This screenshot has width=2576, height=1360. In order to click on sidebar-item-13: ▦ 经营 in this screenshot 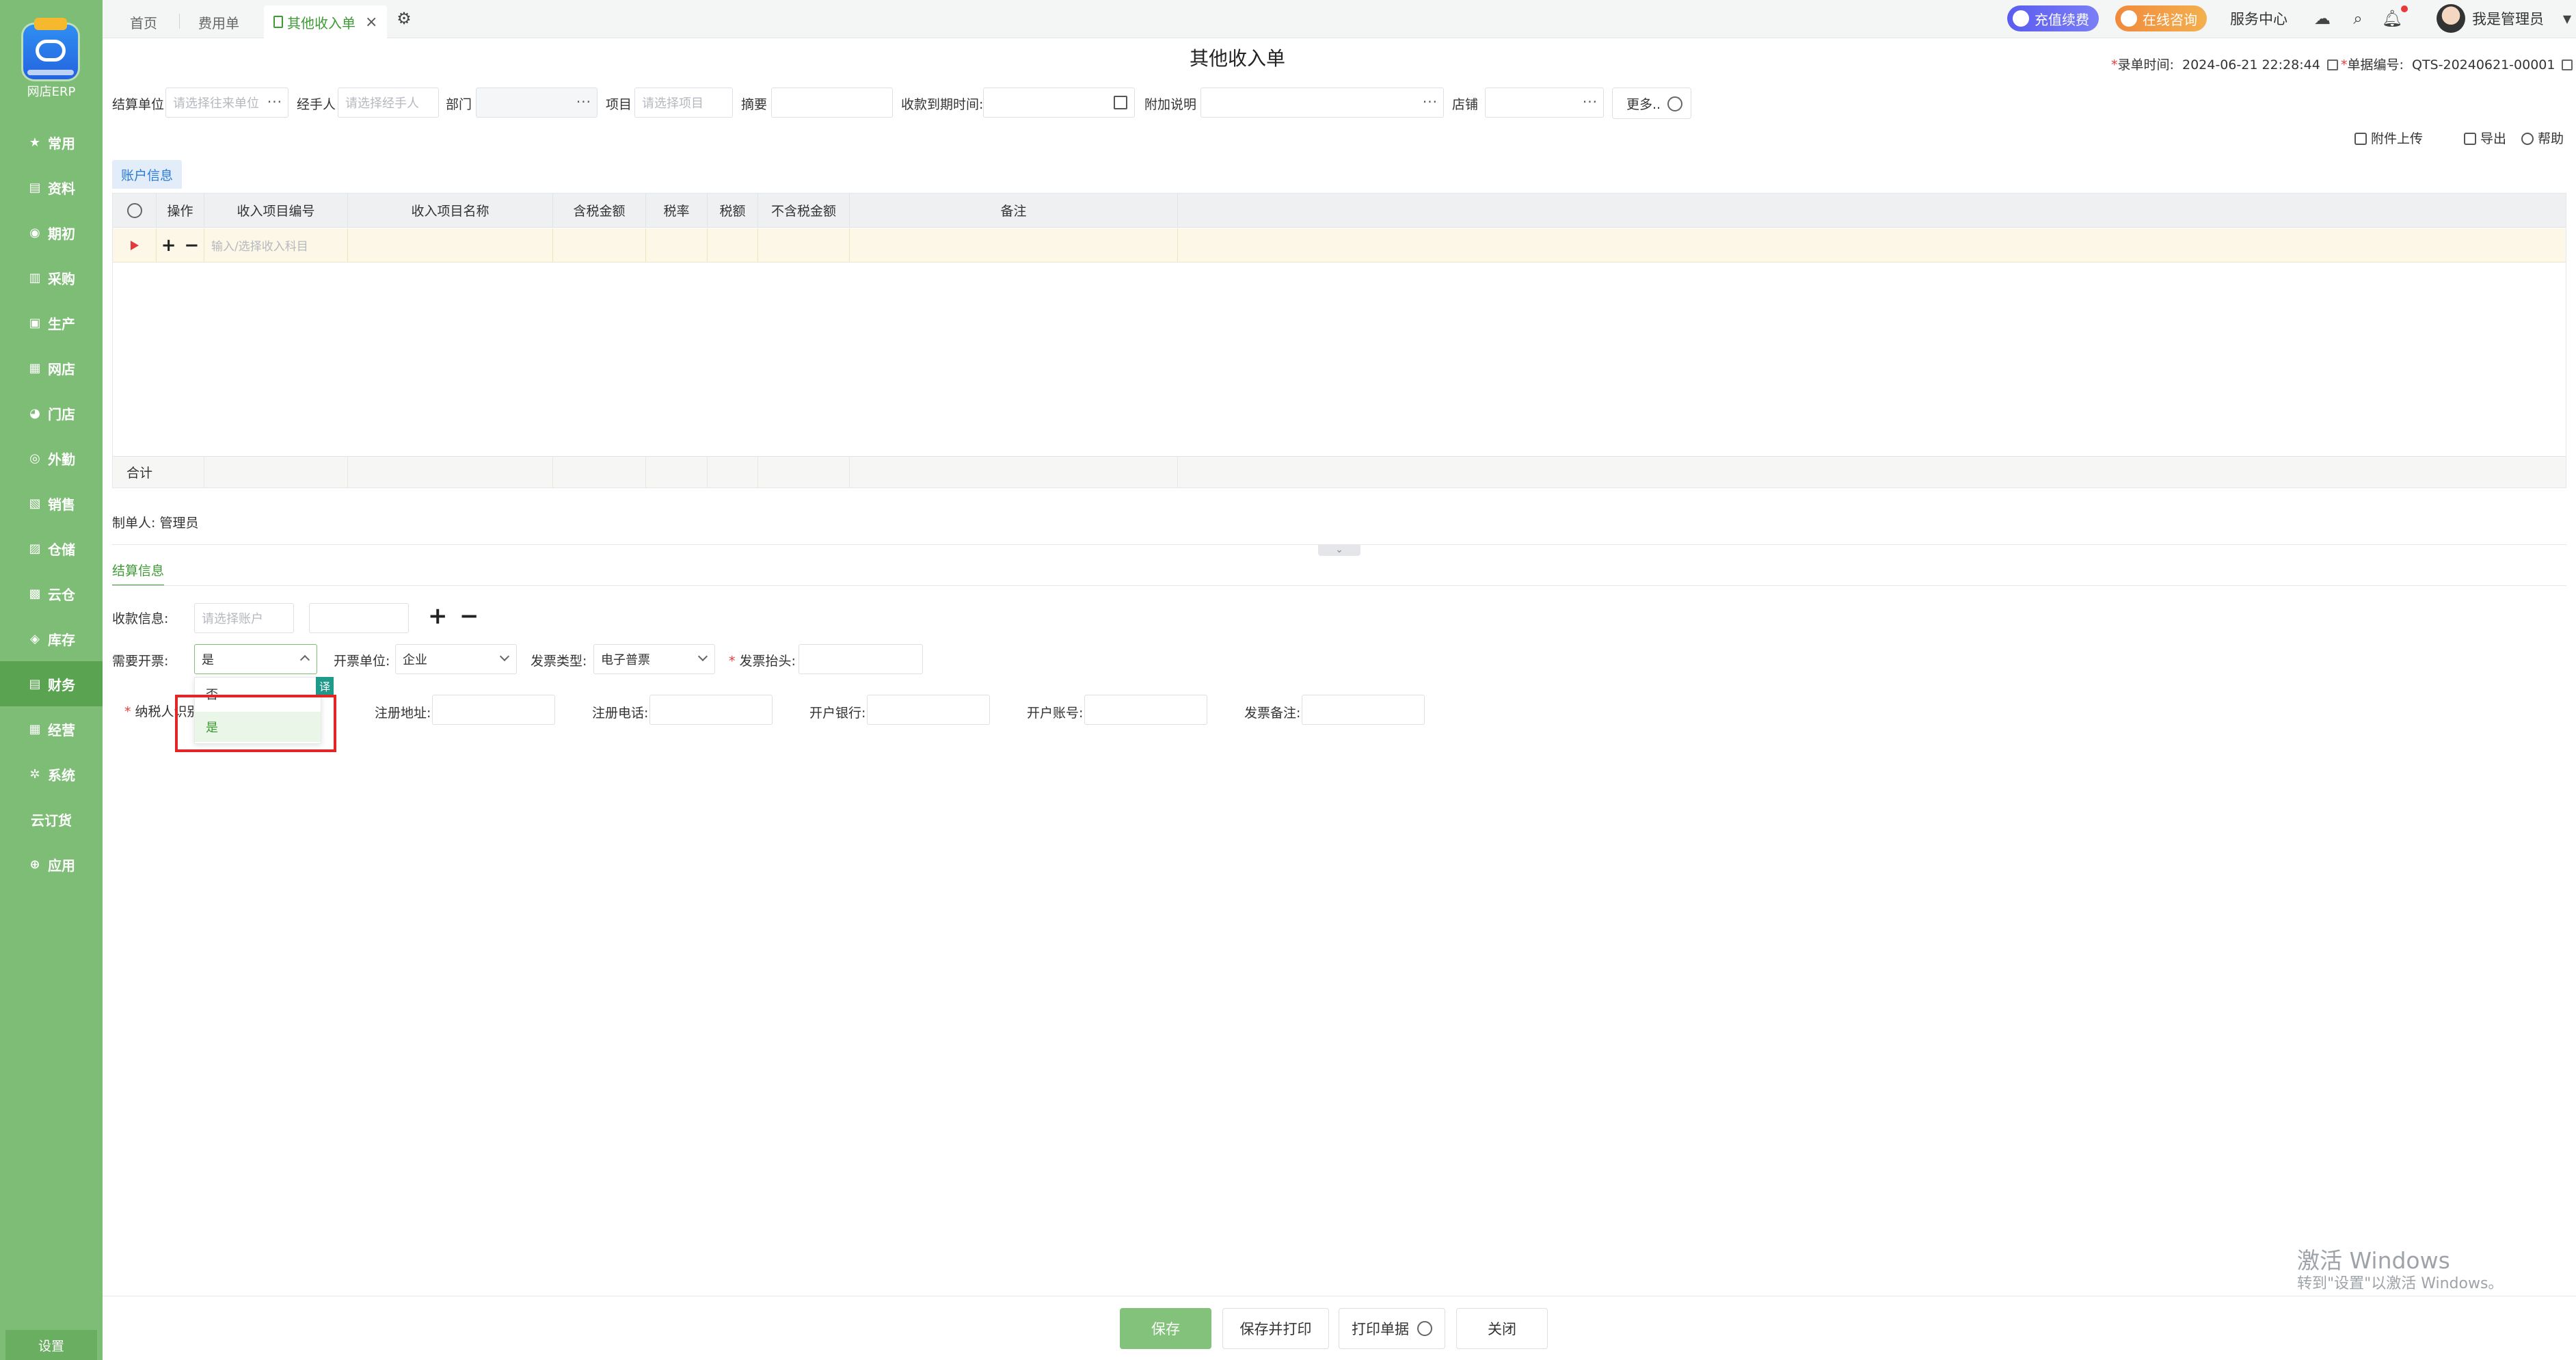, I will do `click(51, 728)`.